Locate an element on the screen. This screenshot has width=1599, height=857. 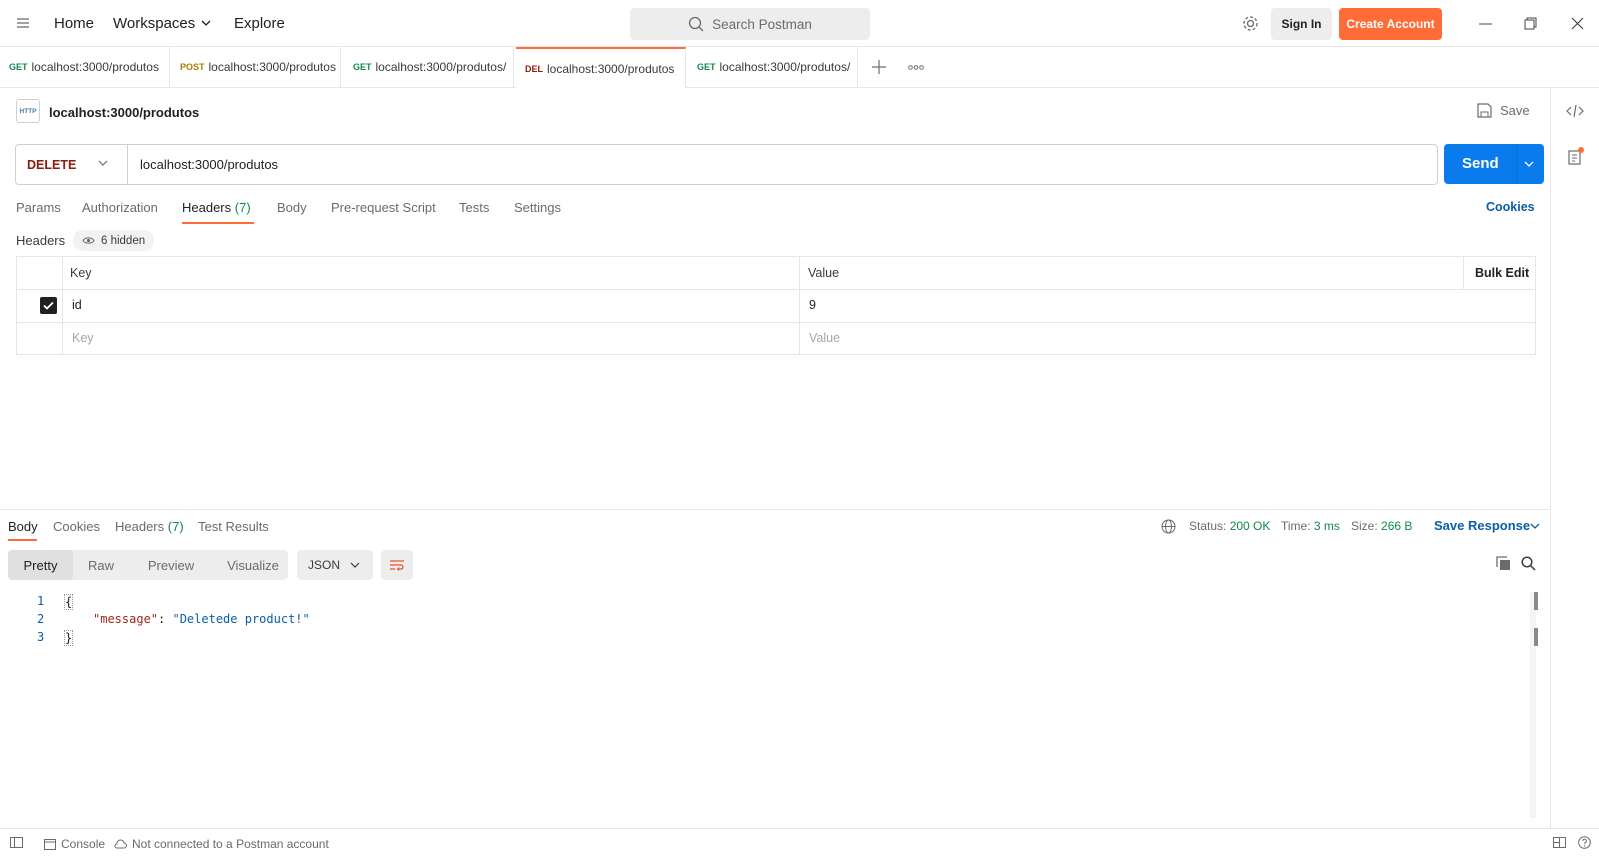
plus-icon is located at coordinates (879, 67).